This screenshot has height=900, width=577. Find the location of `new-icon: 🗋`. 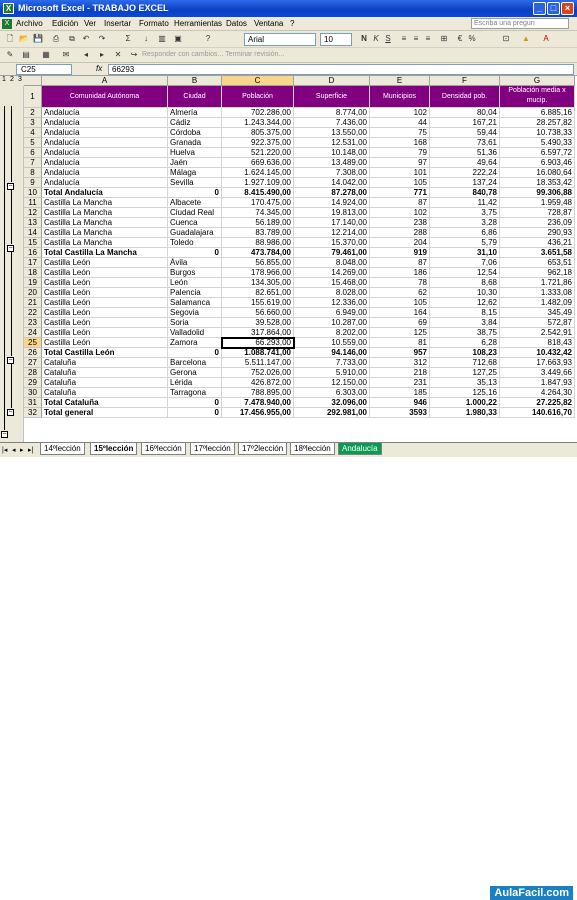

new-icon: 🗋 is located at coordinates (10, 39).